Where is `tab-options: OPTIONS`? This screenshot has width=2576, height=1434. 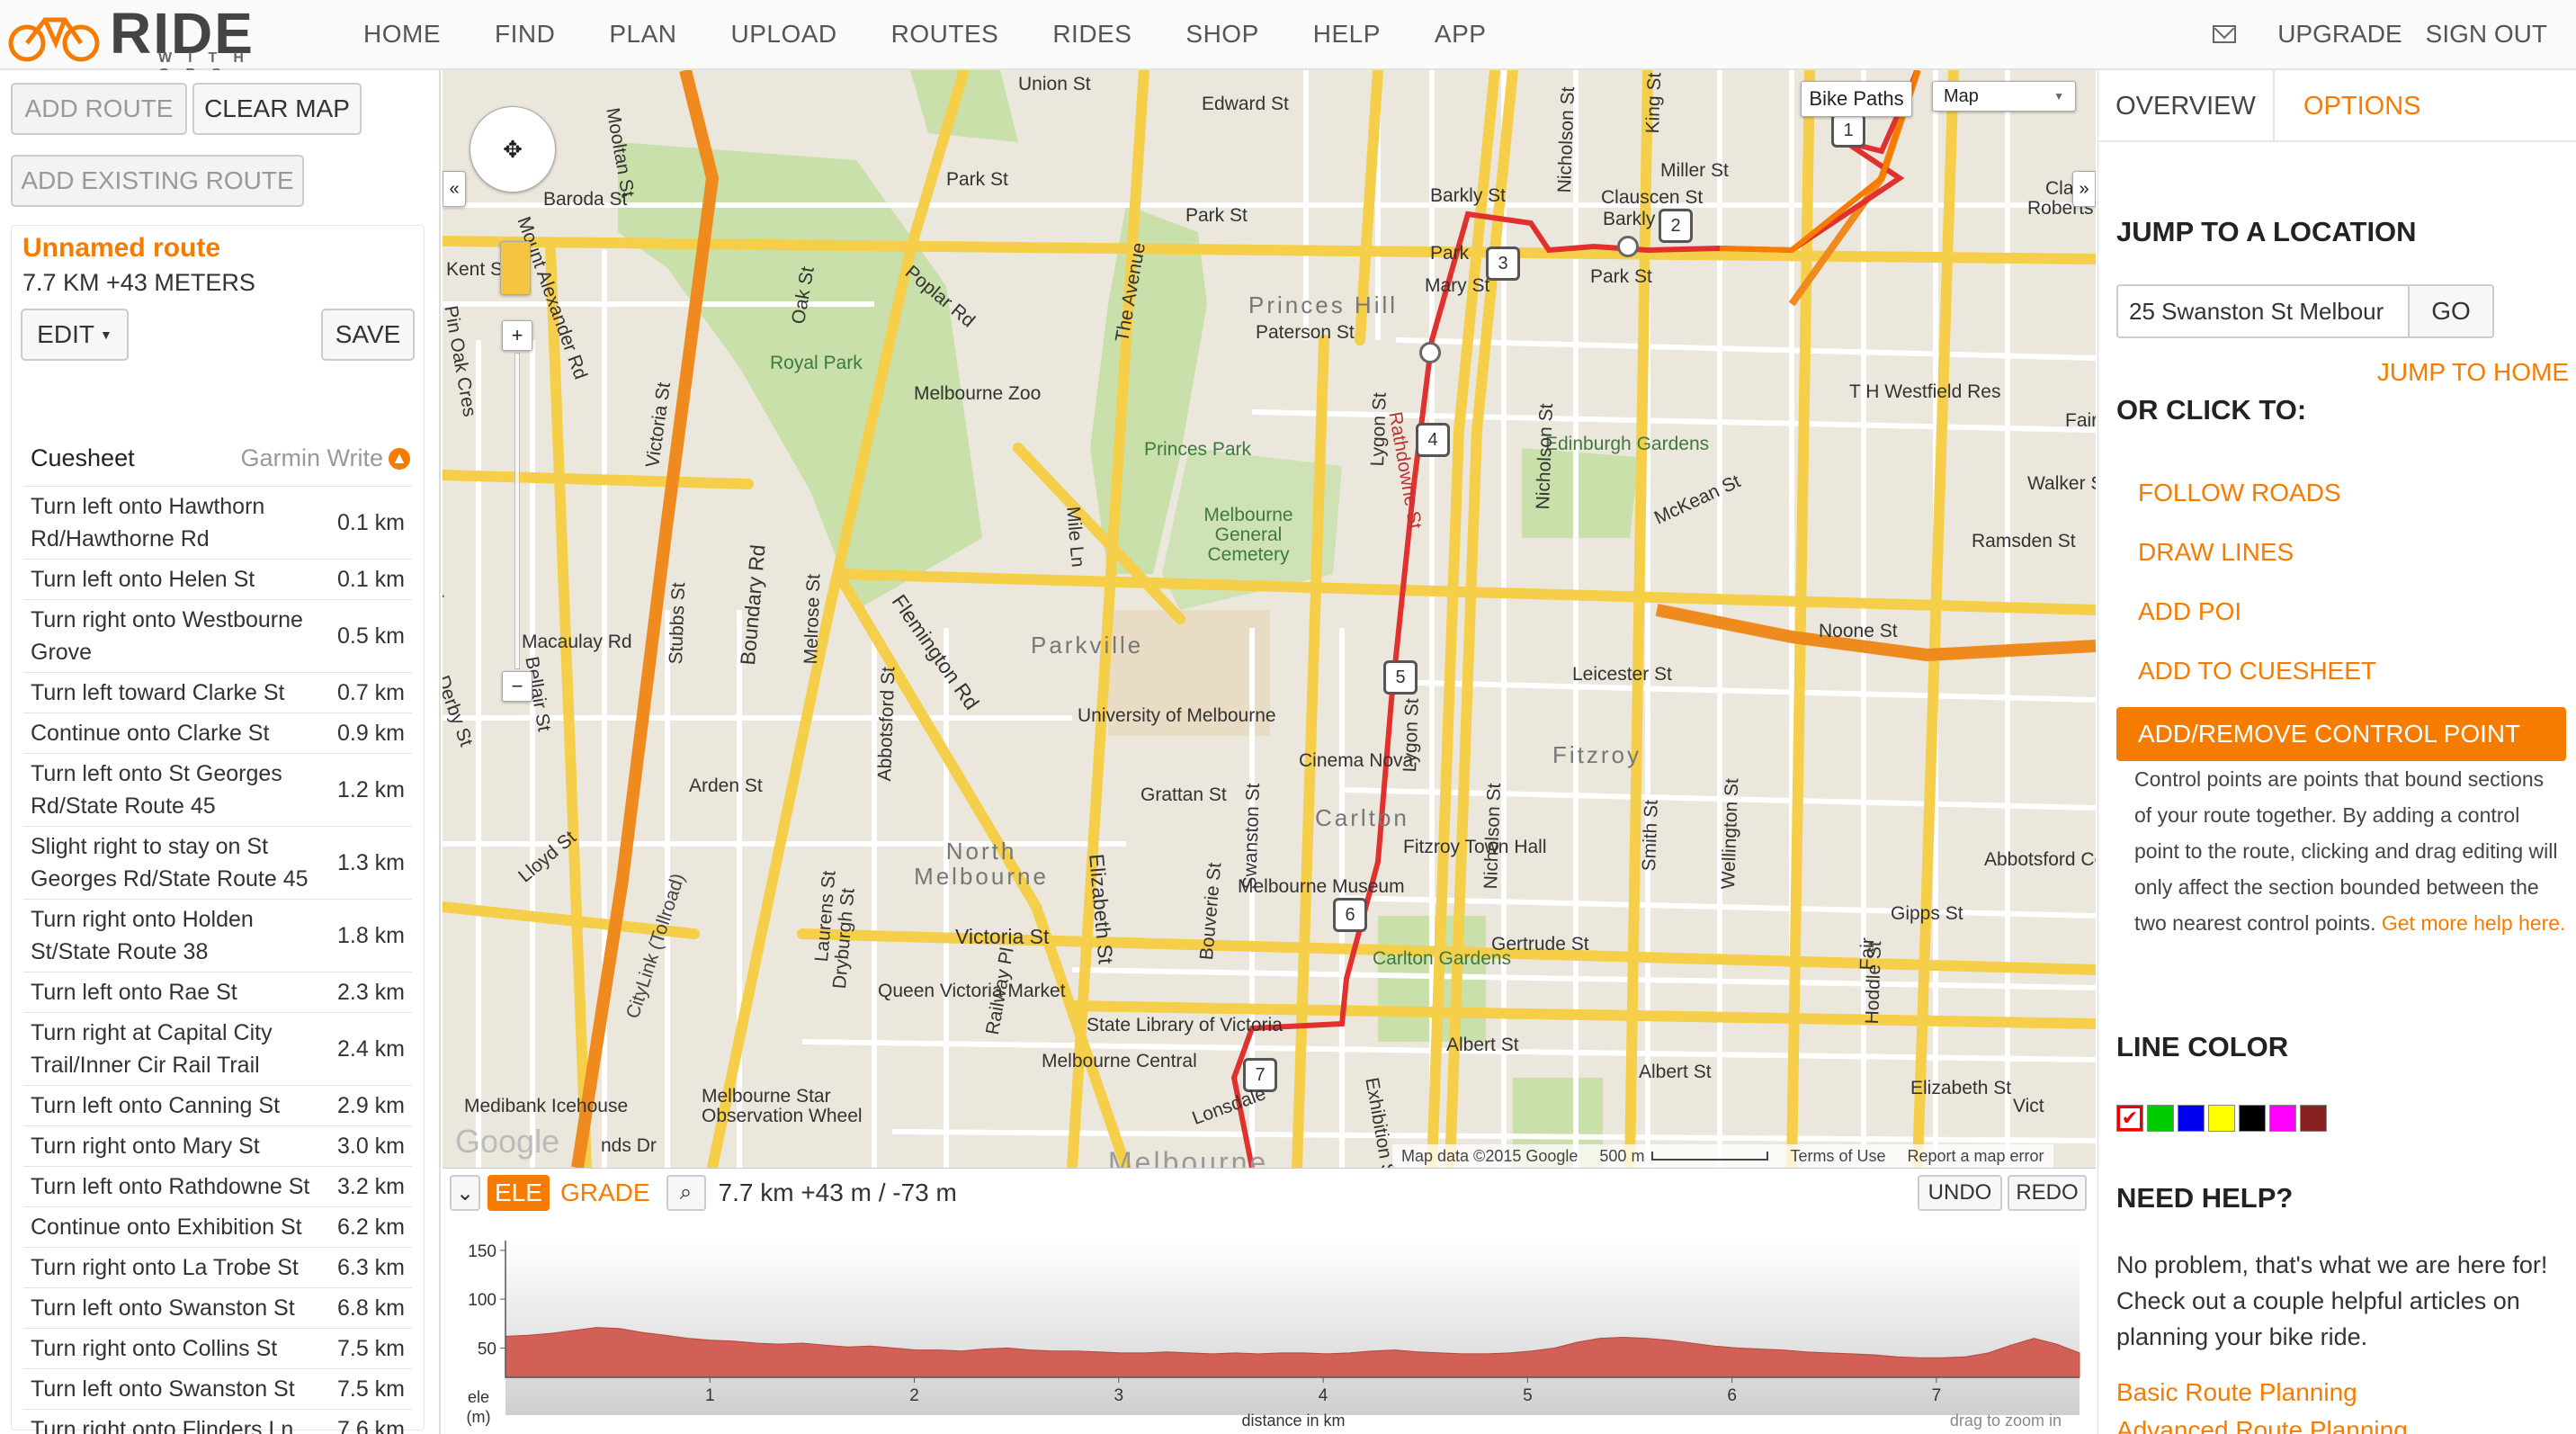
tab-options: OPTIONS is located at coordinates (2362, 106).